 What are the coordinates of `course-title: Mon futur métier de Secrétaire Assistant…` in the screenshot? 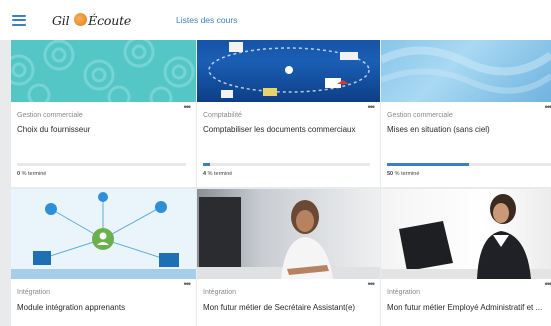 It's located at (287, 308).